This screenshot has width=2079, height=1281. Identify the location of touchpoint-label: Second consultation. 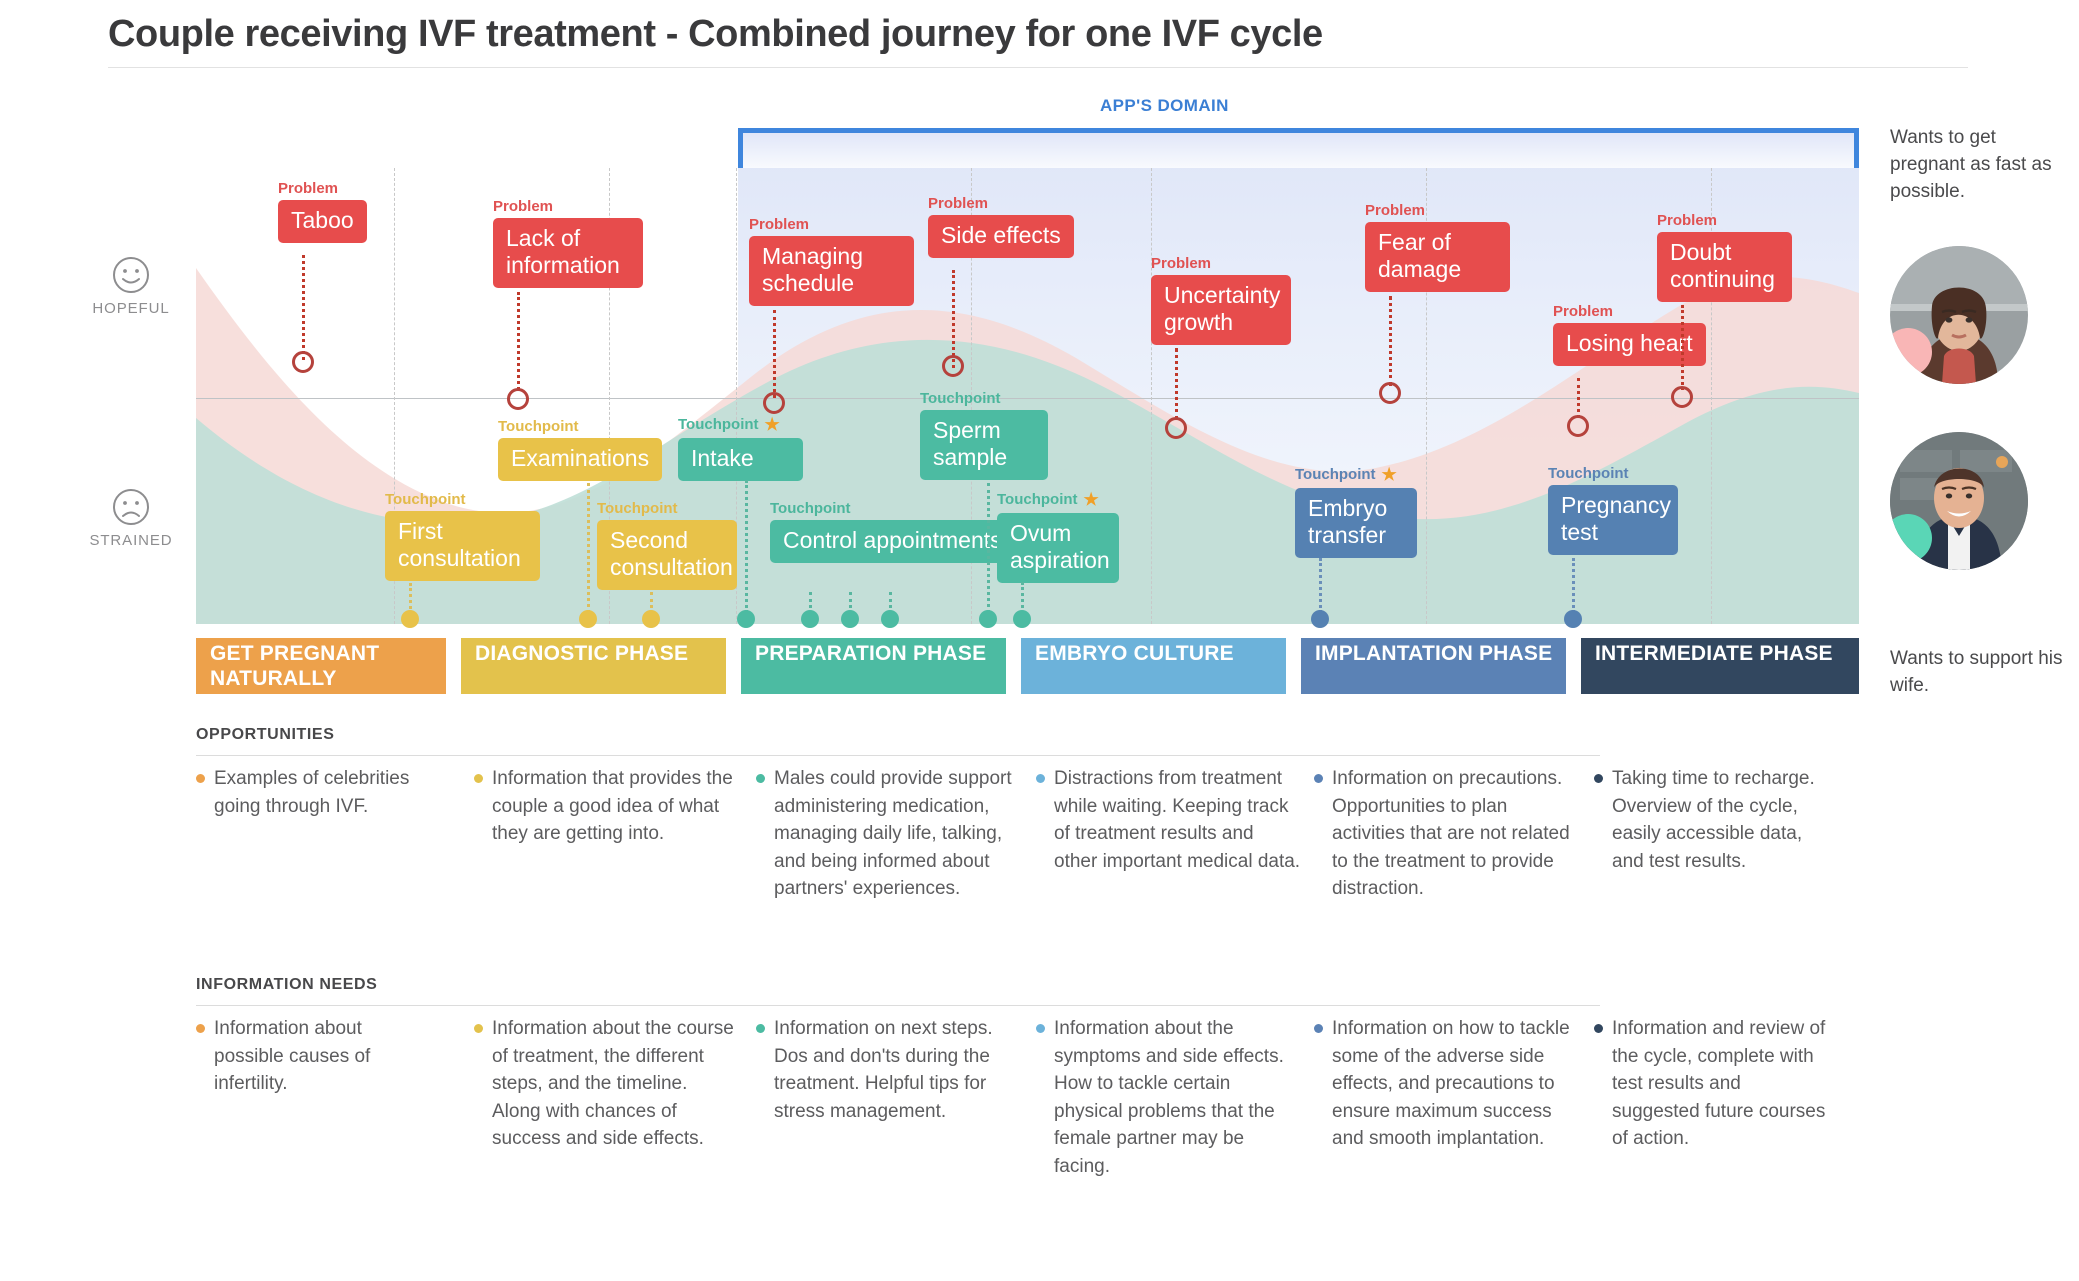
(667, 555).